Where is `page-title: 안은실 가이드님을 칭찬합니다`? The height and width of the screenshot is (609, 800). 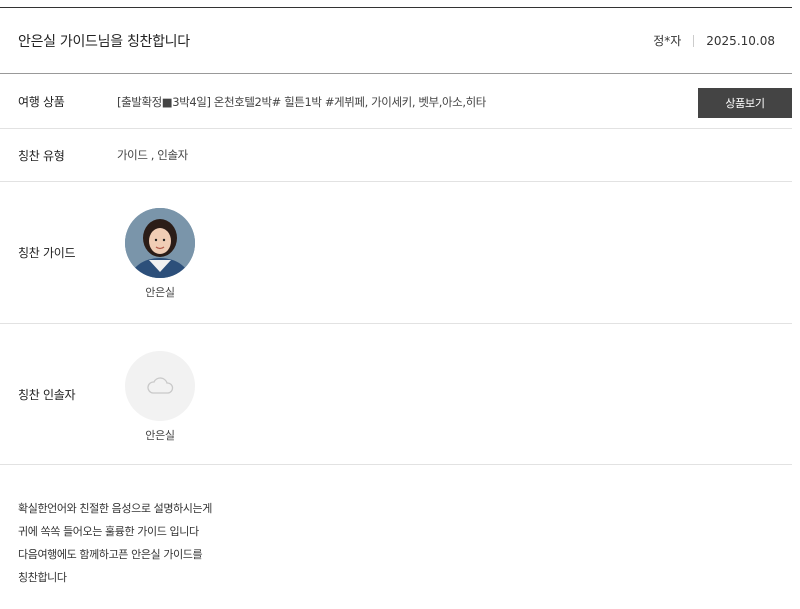 page-title: 안은실 가이드님을 칭찬합니다 is located at coordinates (104, 41).